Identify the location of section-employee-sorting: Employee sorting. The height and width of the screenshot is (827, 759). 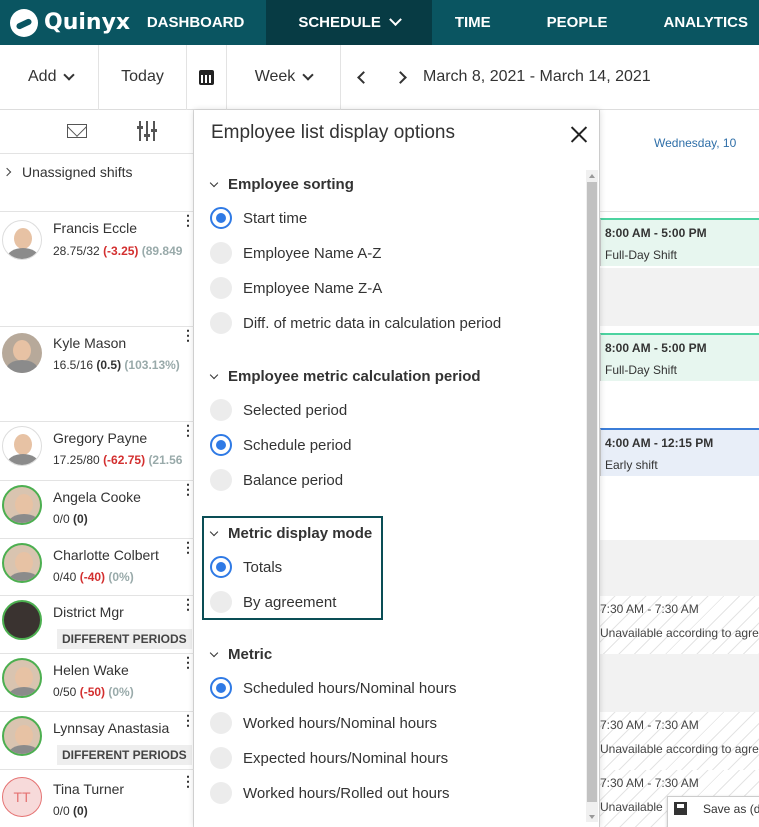
(281, 184).